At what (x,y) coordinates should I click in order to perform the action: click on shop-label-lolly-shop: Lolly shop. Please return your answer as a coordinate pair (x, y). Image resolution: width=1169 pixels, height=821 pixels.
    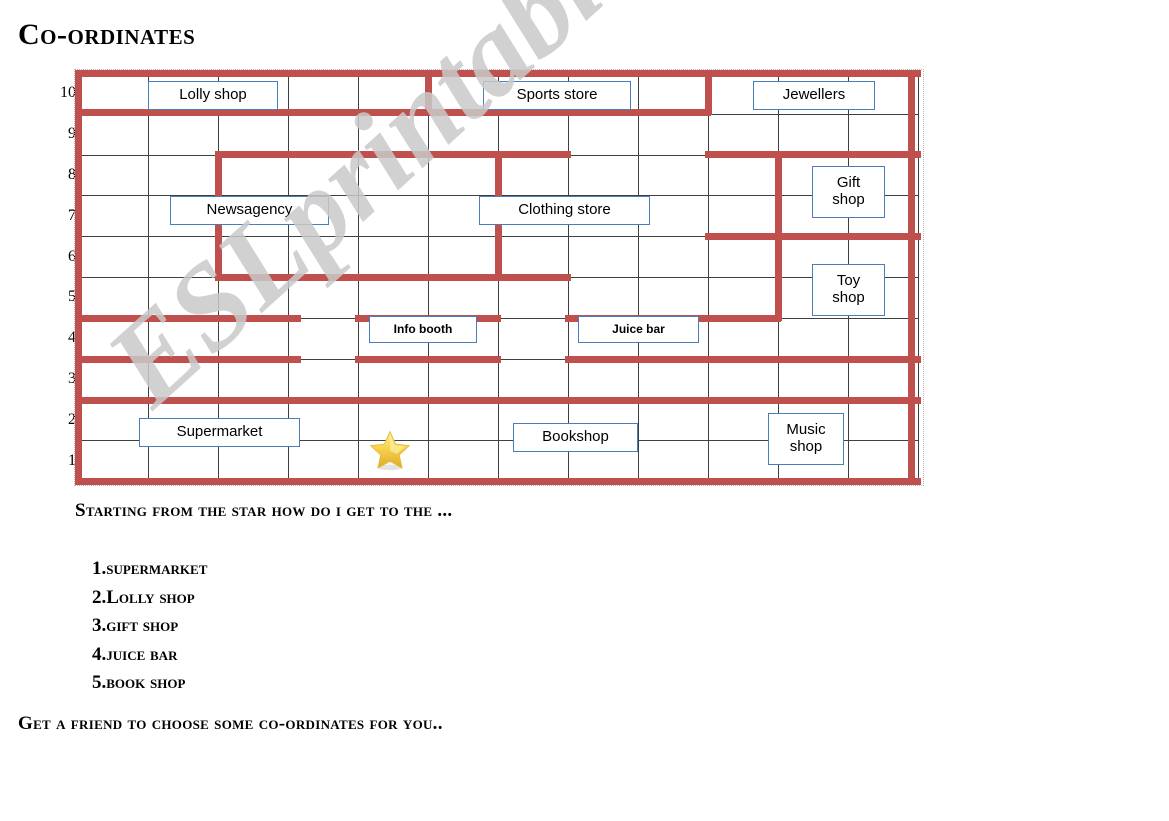
    Looking at the image, I should click on (213, 95).